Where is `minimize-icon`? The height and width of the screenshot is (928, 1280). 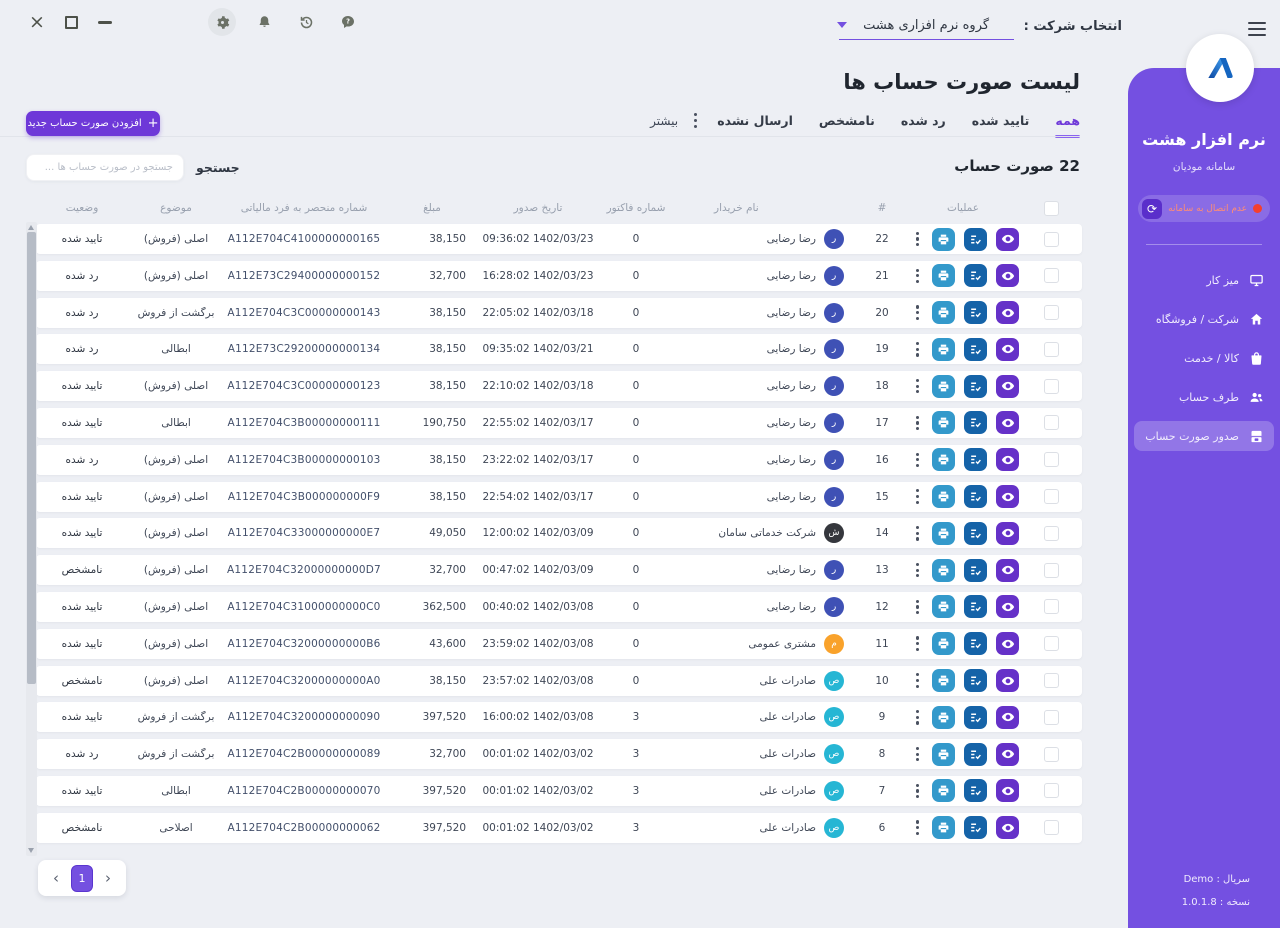 minimize-icon is located at coordinates (105, 22).